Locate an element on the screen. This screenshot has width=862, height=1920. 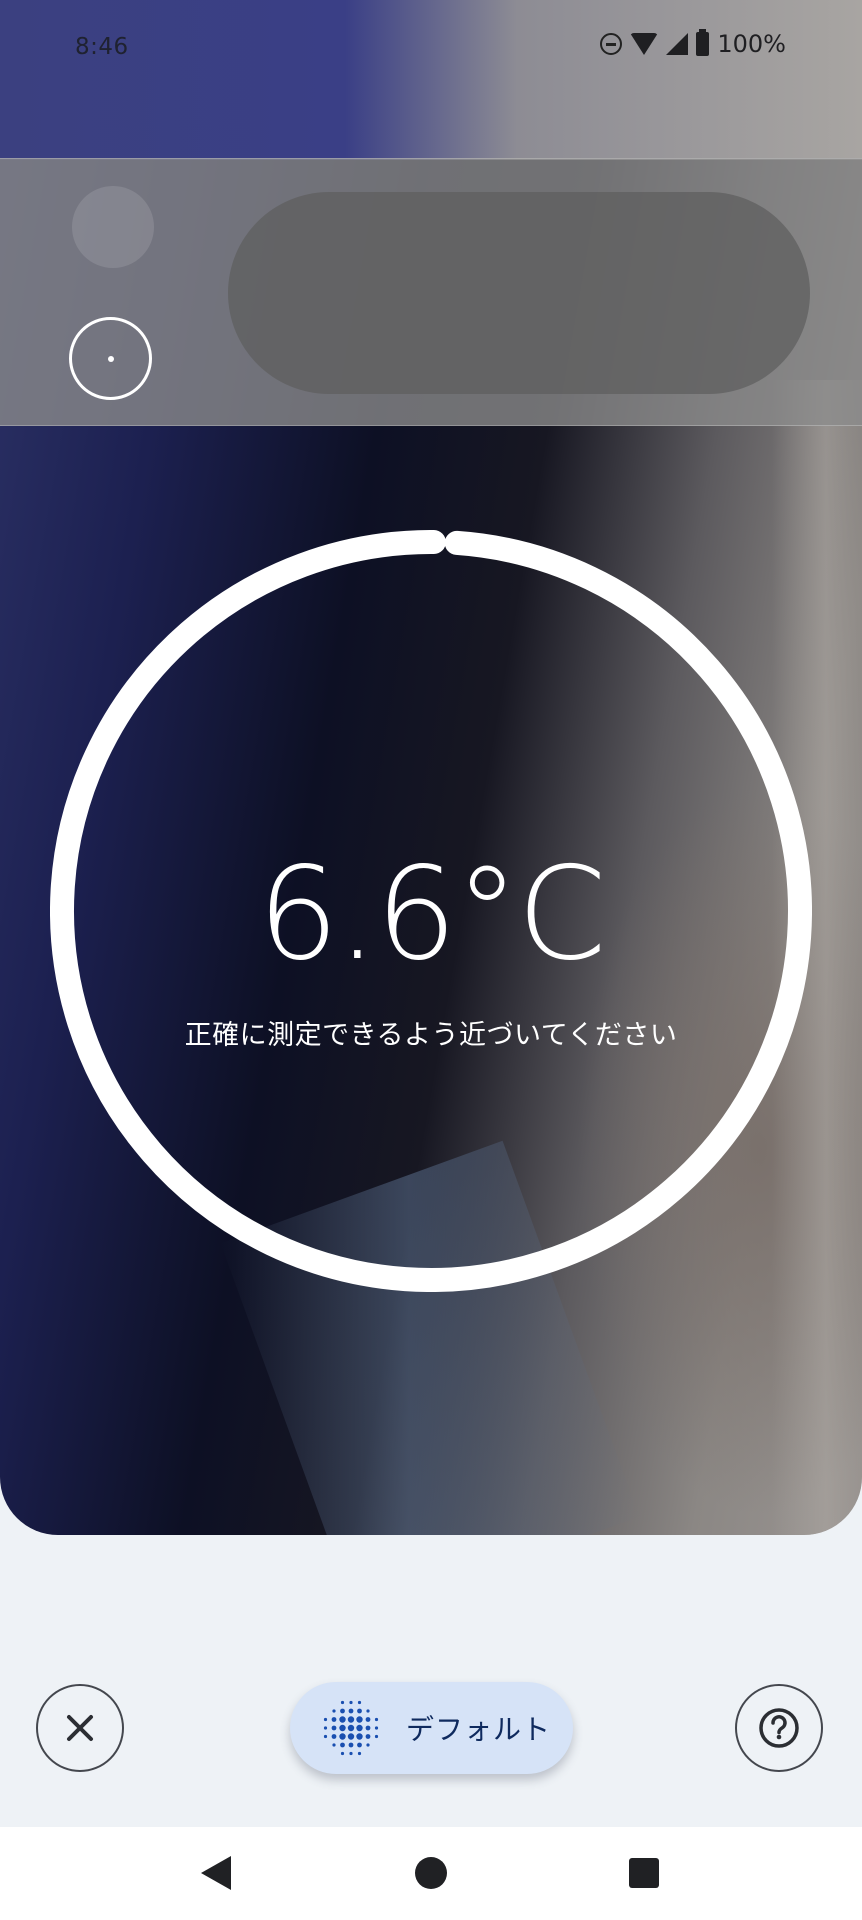
recents-icon is located at coordinates (644, 1873).